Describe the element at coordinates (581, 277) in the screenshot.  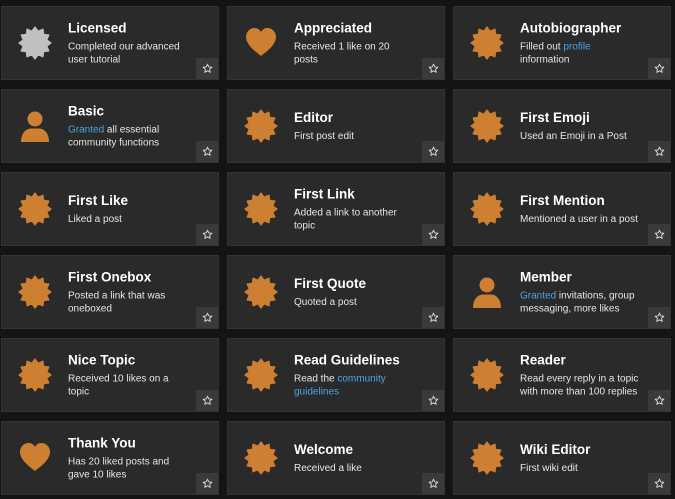
I see `badge-name: Member` at that location.